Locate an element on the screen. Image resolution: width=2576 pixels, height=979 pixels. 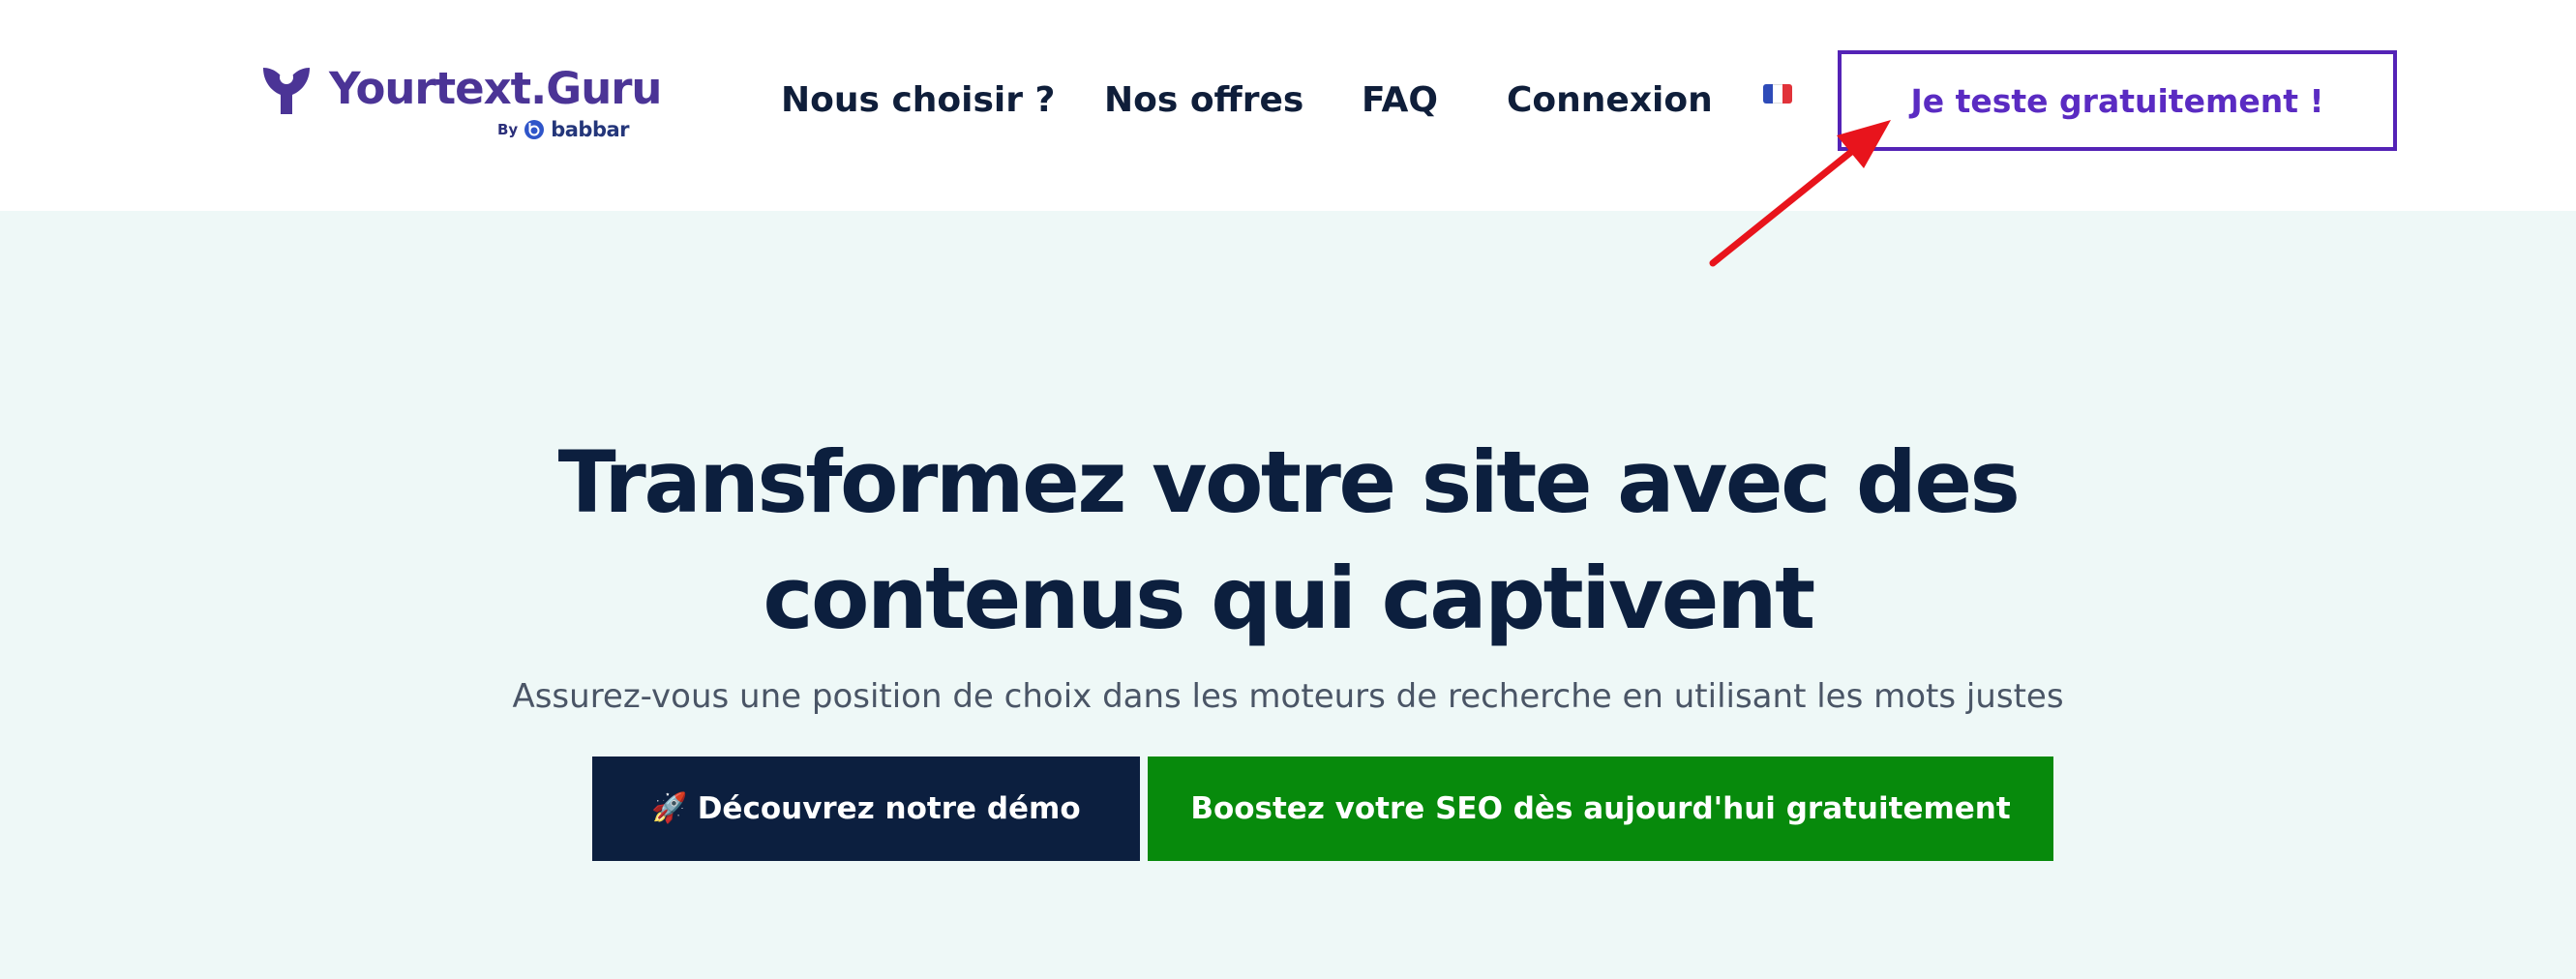
babbar-logo-icon is located at coordinates (534, 129).